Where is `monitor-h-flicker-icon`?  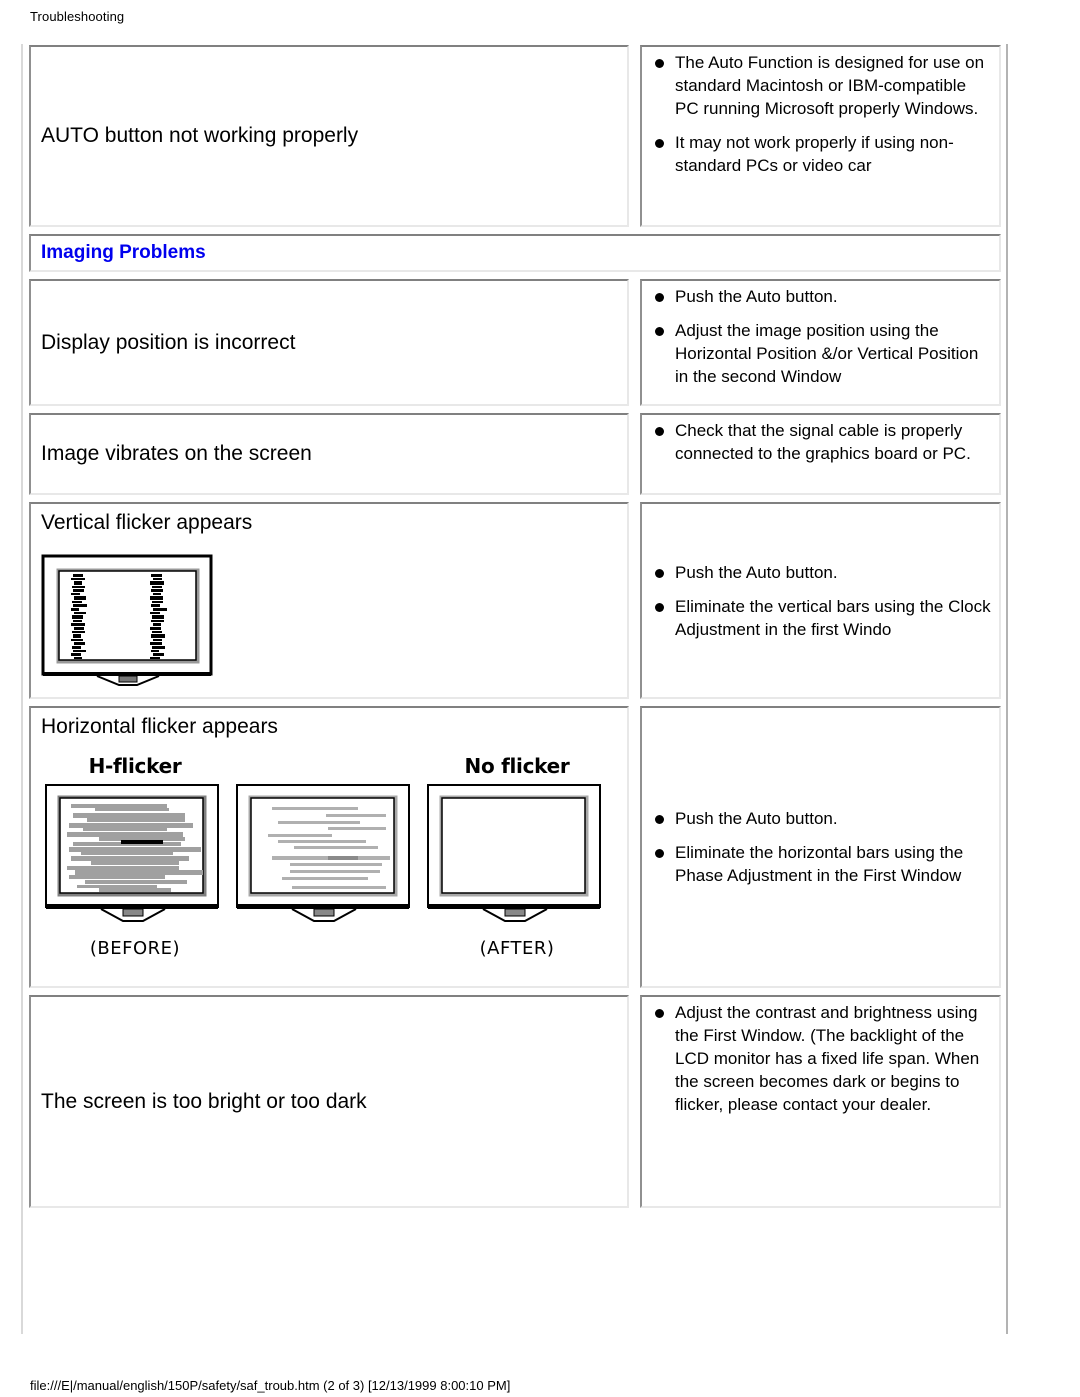 monitor-h-flicker-icon is located at coordinates (132, 853).